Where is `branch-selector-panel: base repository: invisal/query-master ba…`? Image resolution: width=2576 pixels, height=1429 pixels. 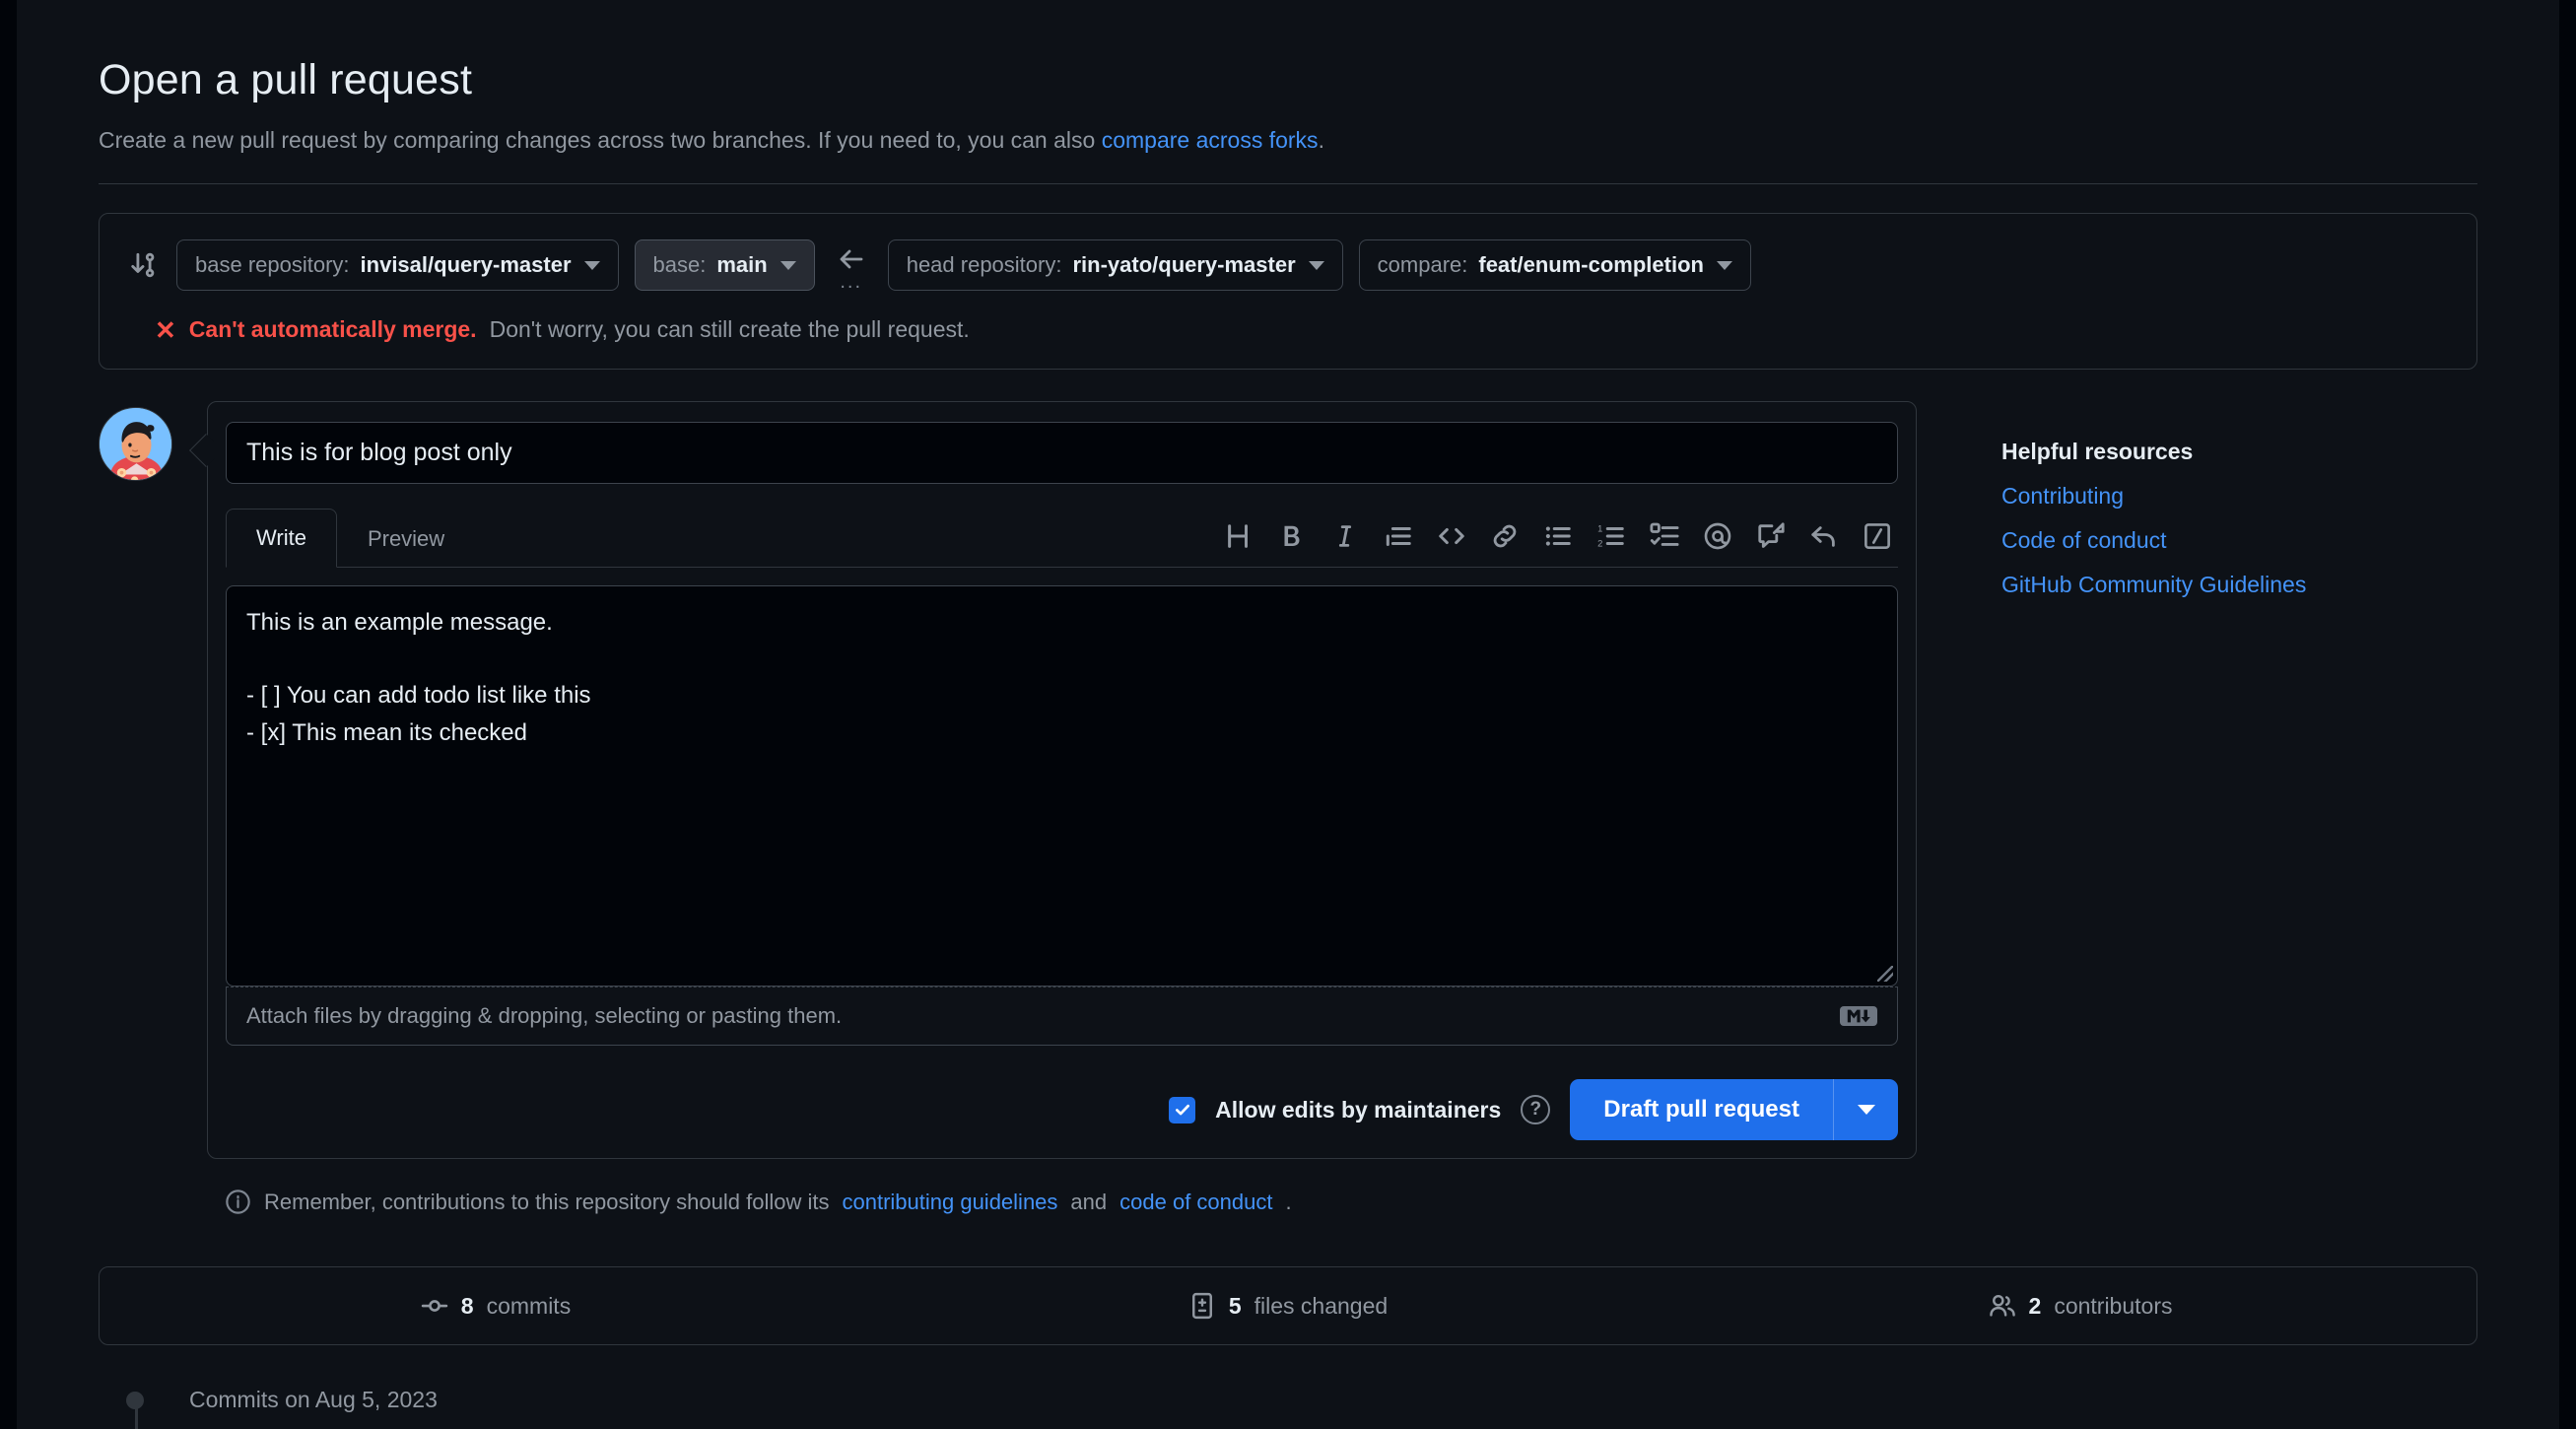
branch-selector-panel: base repository: invisal/query-master ba… is located at coordinates (1288, 291).